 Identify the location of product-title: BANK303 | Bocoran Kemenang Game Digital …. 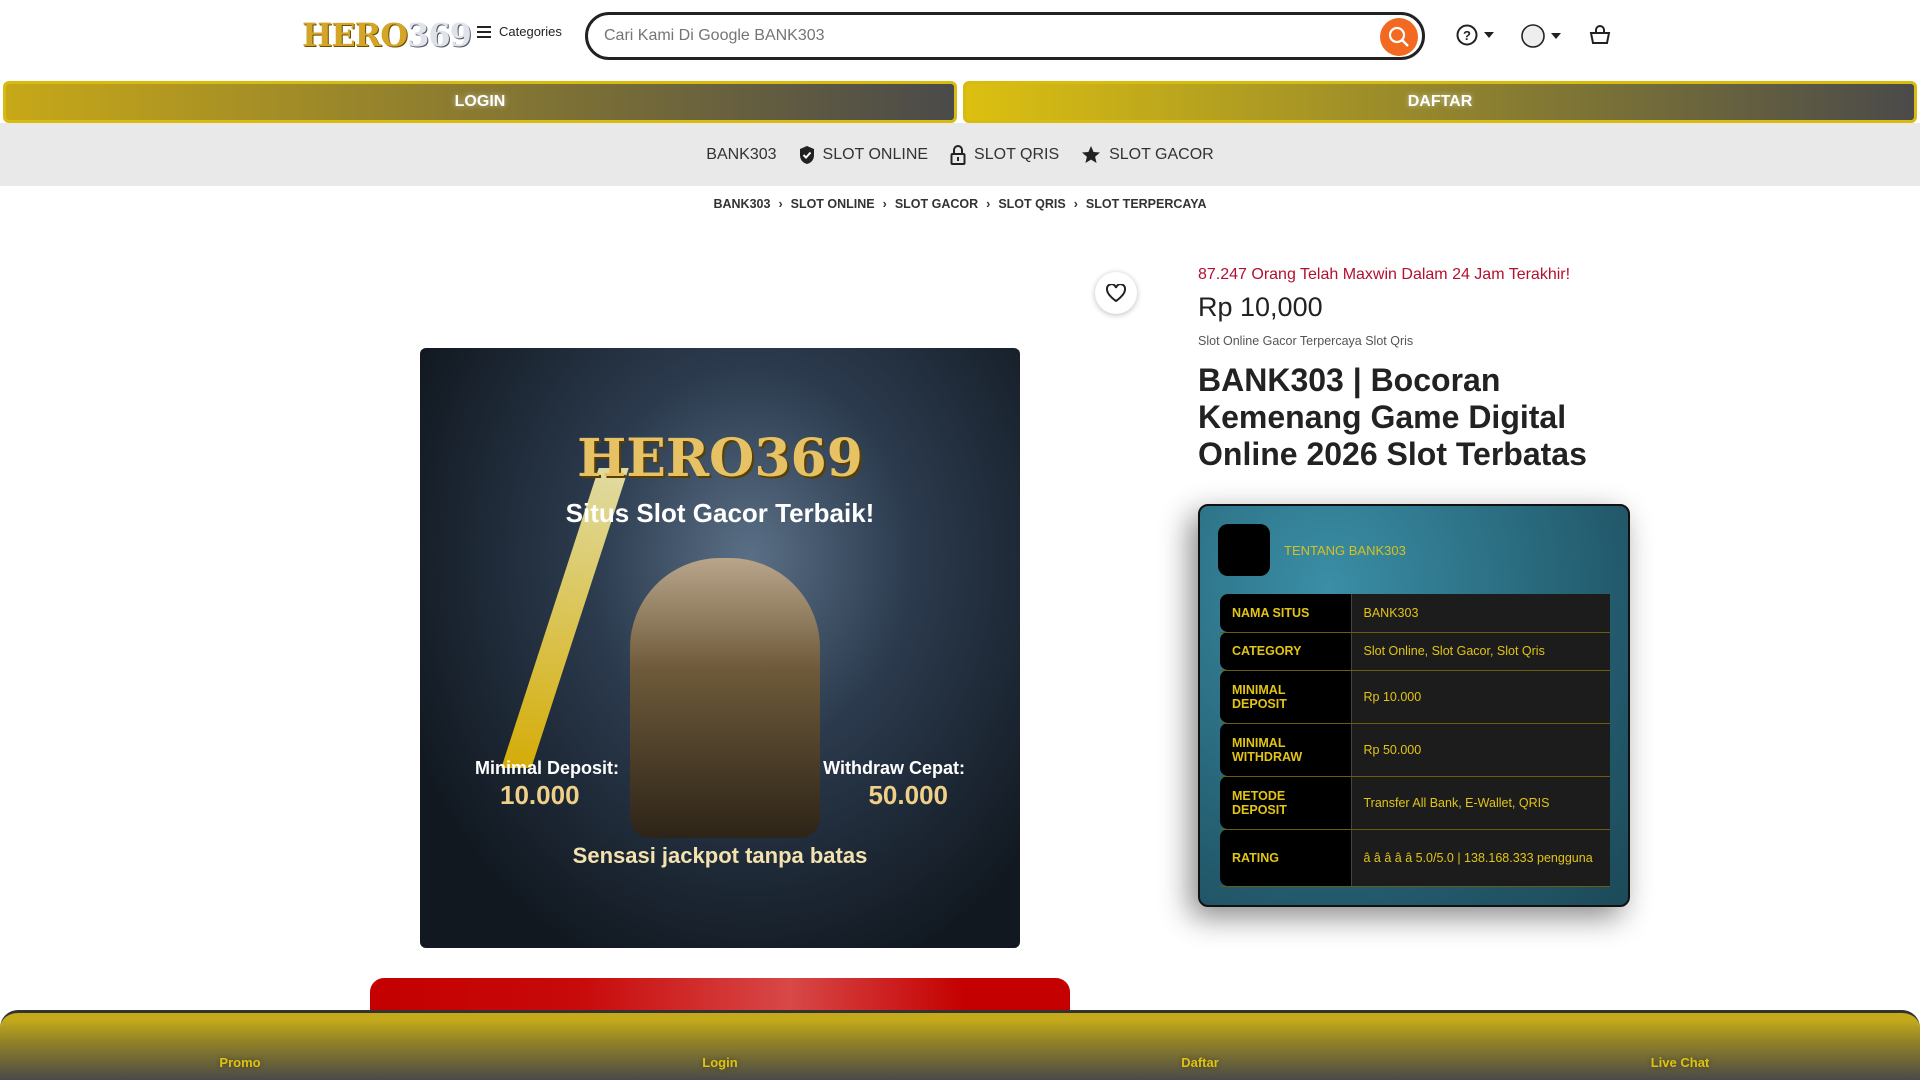
(1392, 417).